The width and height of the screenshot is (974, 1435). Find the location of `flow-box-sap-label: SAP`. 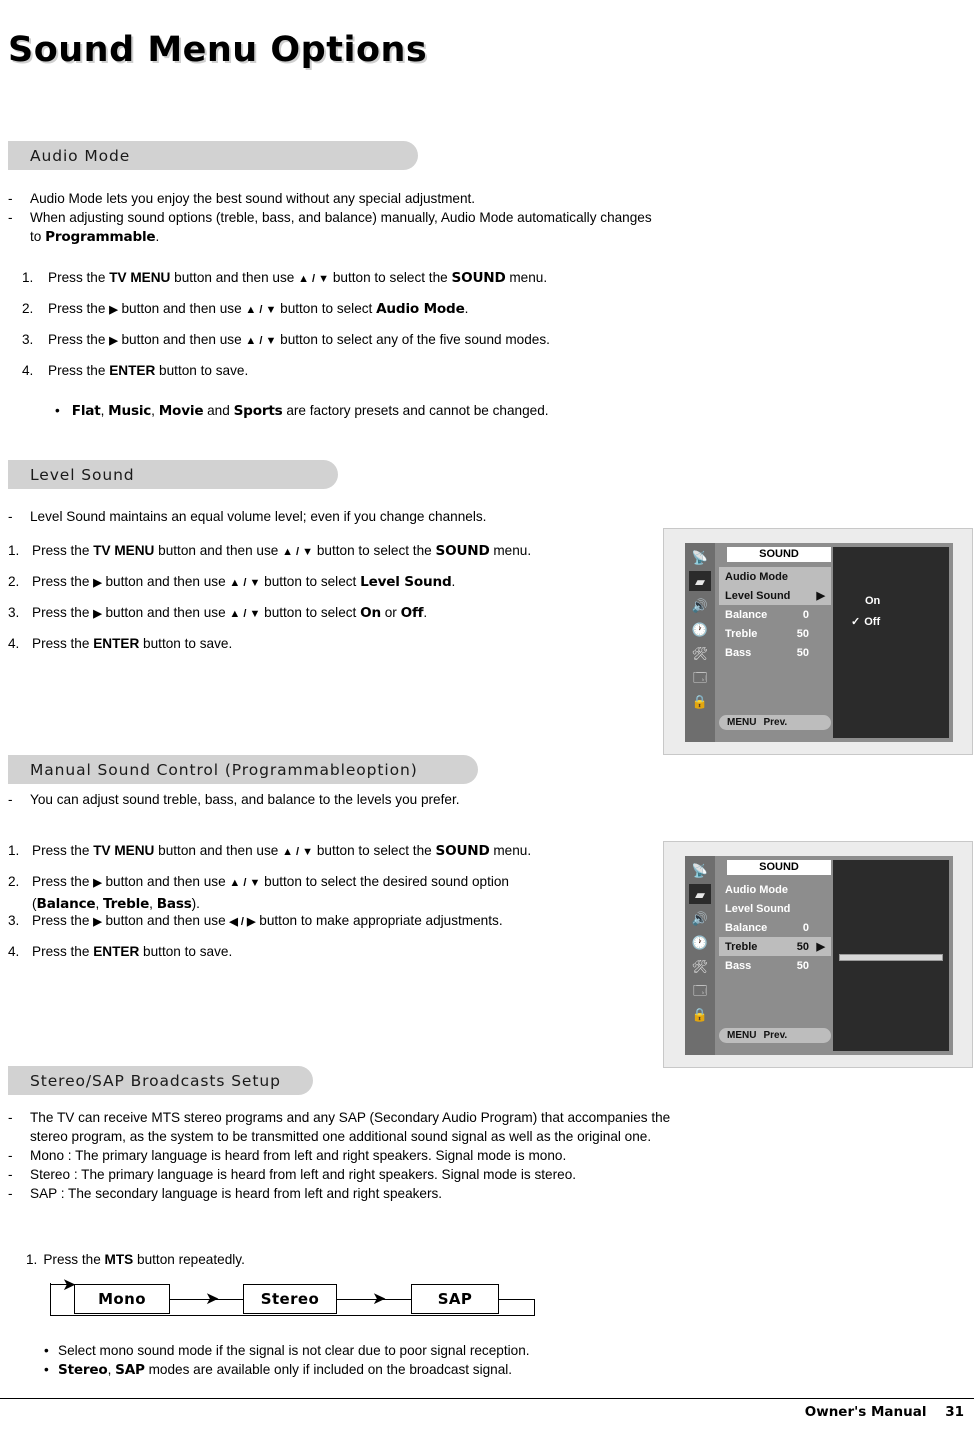

flow-box-sap-label: SAP is located at coordinates (455, 1299).